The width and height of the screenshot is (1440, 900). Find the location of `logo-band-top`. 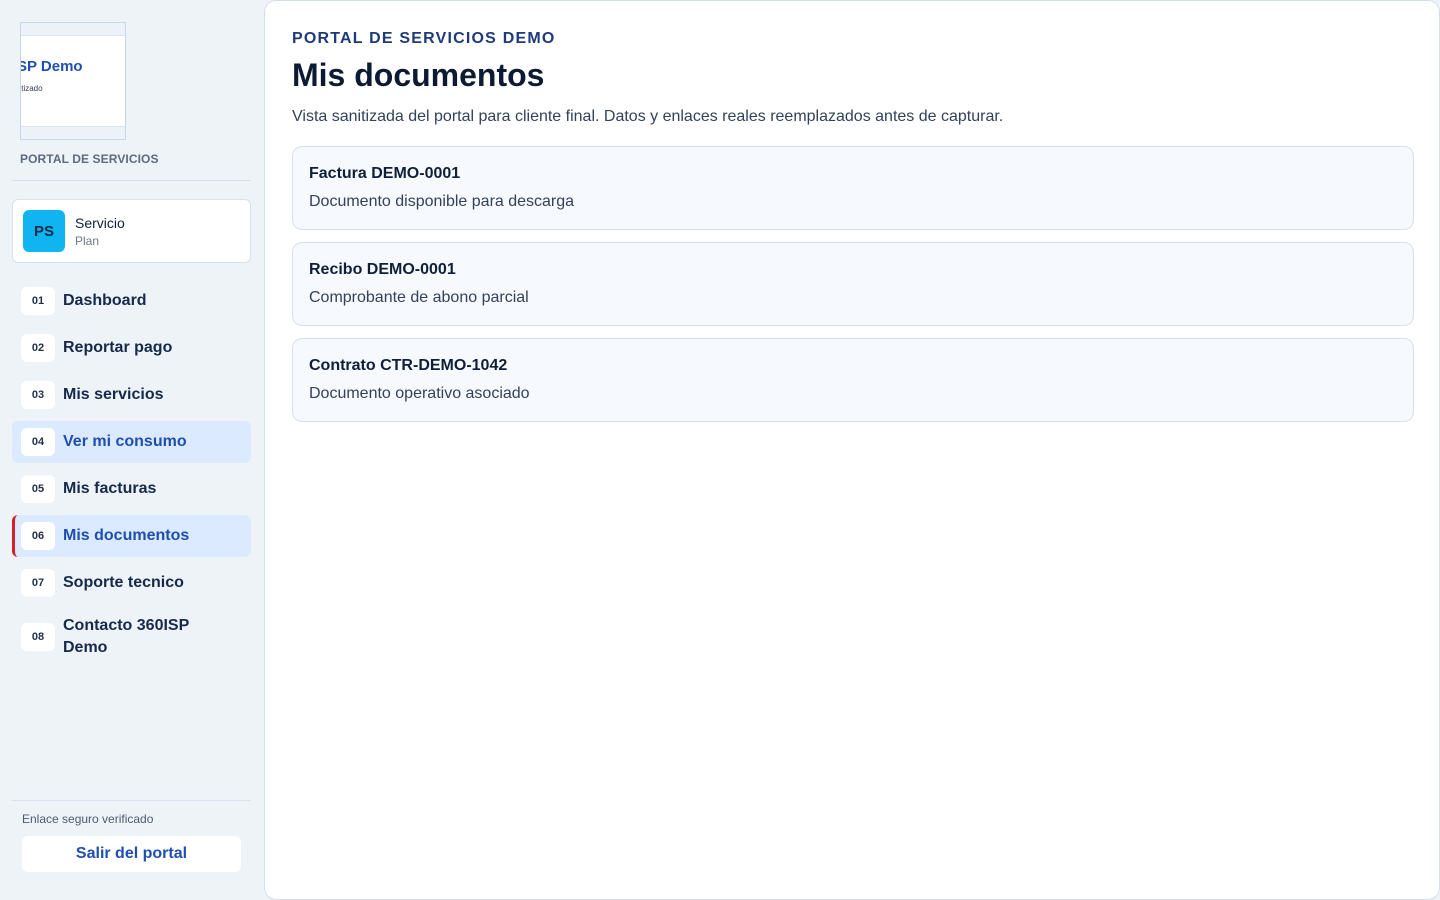

logo-band-top is located at coordinates (73, 29).